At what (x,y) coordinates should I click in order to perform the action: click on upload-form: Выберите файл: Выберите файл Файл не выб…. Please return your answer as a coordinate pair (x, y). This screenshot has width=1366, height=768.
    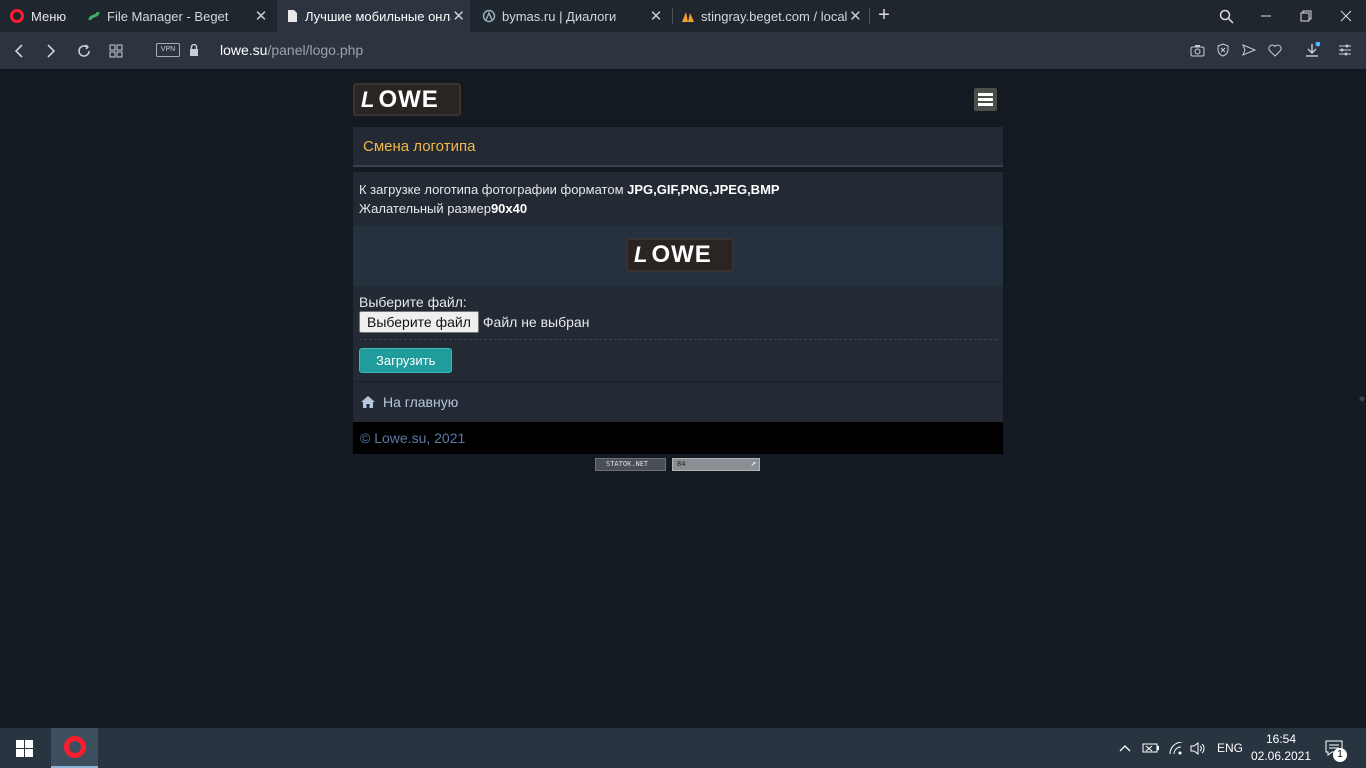
    Looking at the image, I should click on (678, 333).